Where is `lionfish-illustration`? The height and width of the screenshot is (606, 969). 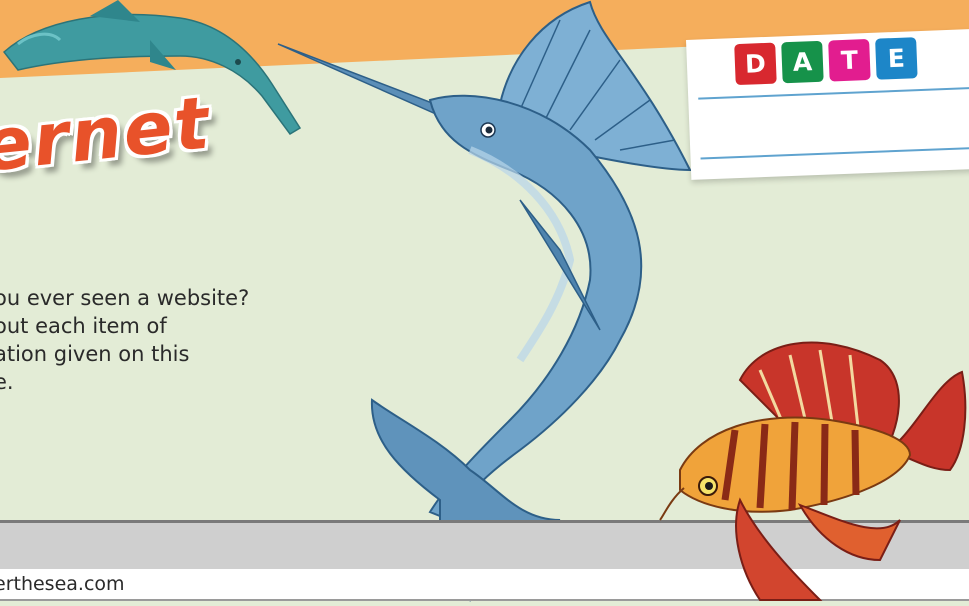 lionfish-illustration is located at coordinates (813, 471).